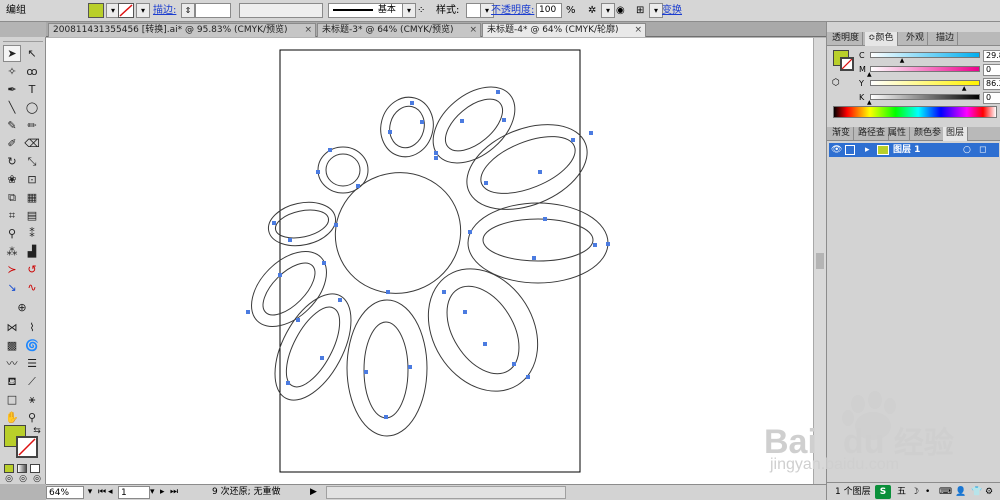 This screenshot has height=500, width=1000. Describe the element at coordinates (37, 479) in the screenshot. I see `draw-inside-icon: ◎` at that location.